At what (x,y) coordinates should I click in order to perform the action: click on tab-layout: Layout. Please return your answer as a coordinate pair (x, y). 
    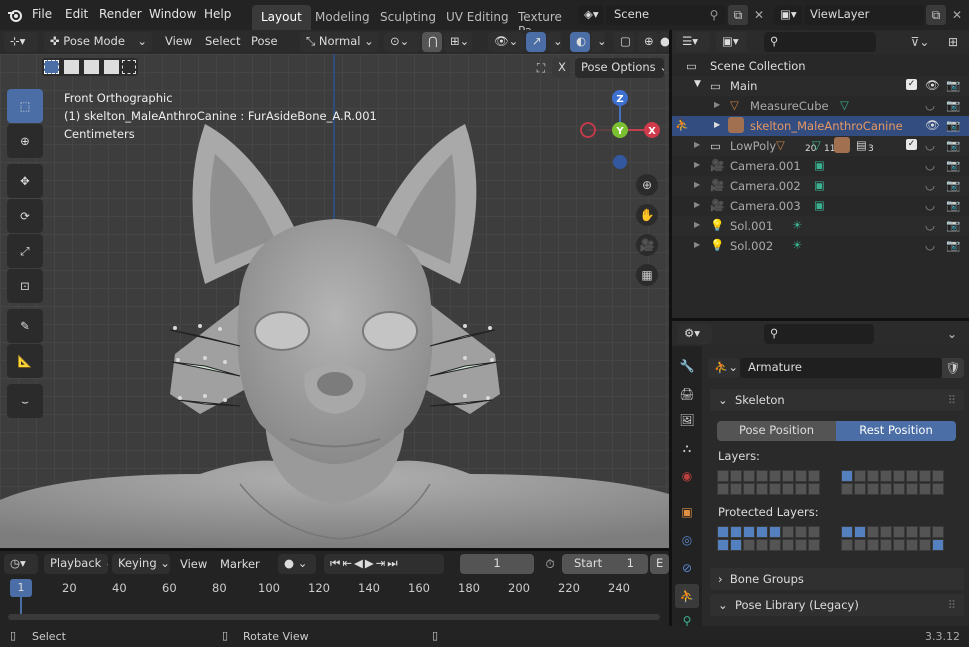
    Looking at the image, I should click on (281, 17).